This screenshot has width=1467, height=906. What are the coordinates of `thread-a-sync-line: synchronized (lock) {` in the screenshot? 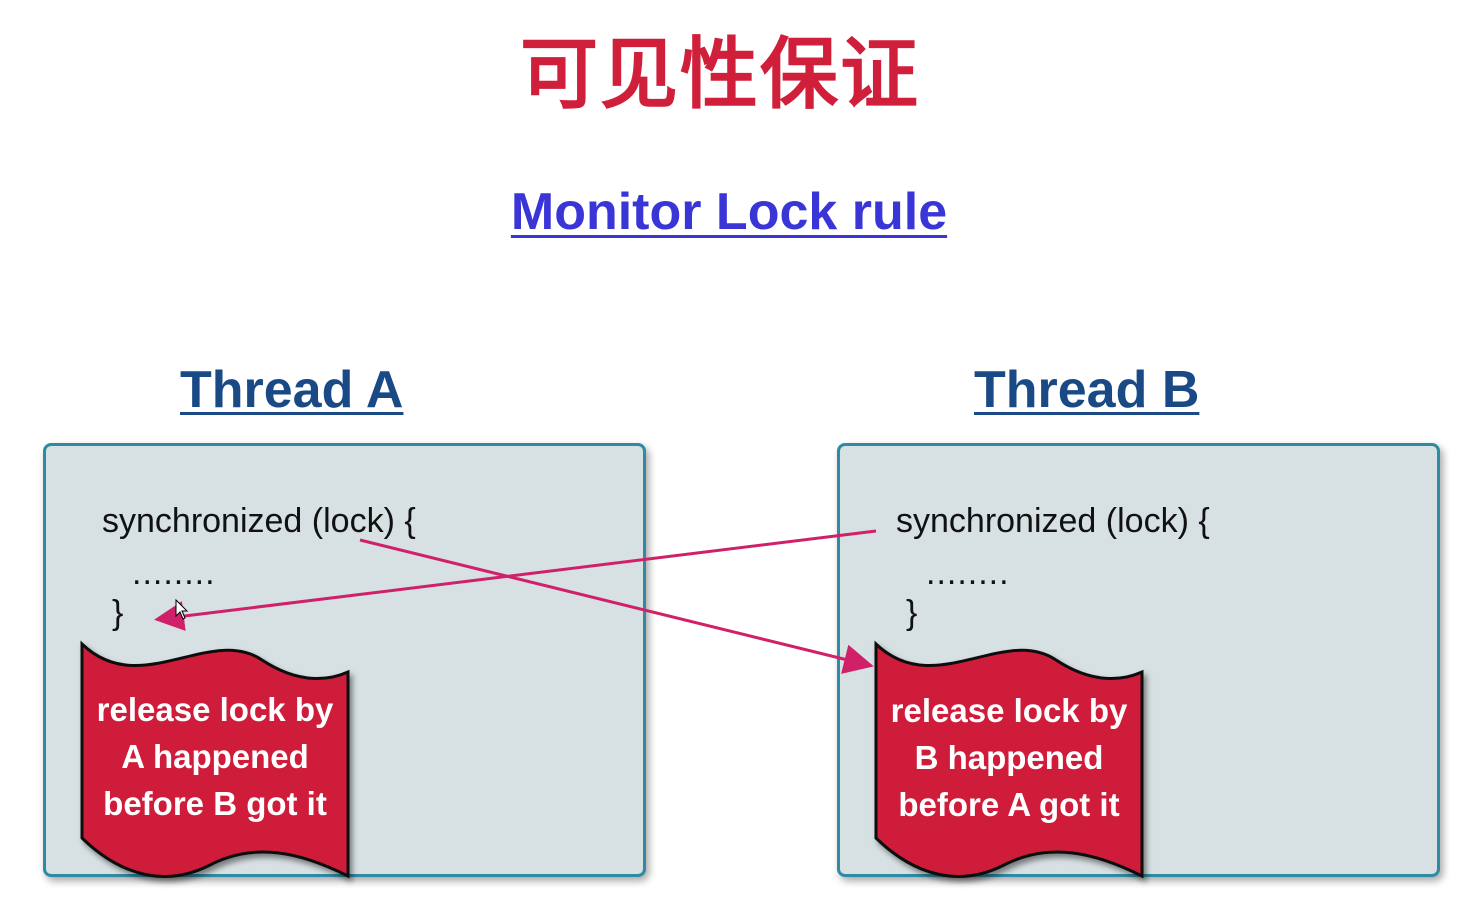 It's located at (259, 521).